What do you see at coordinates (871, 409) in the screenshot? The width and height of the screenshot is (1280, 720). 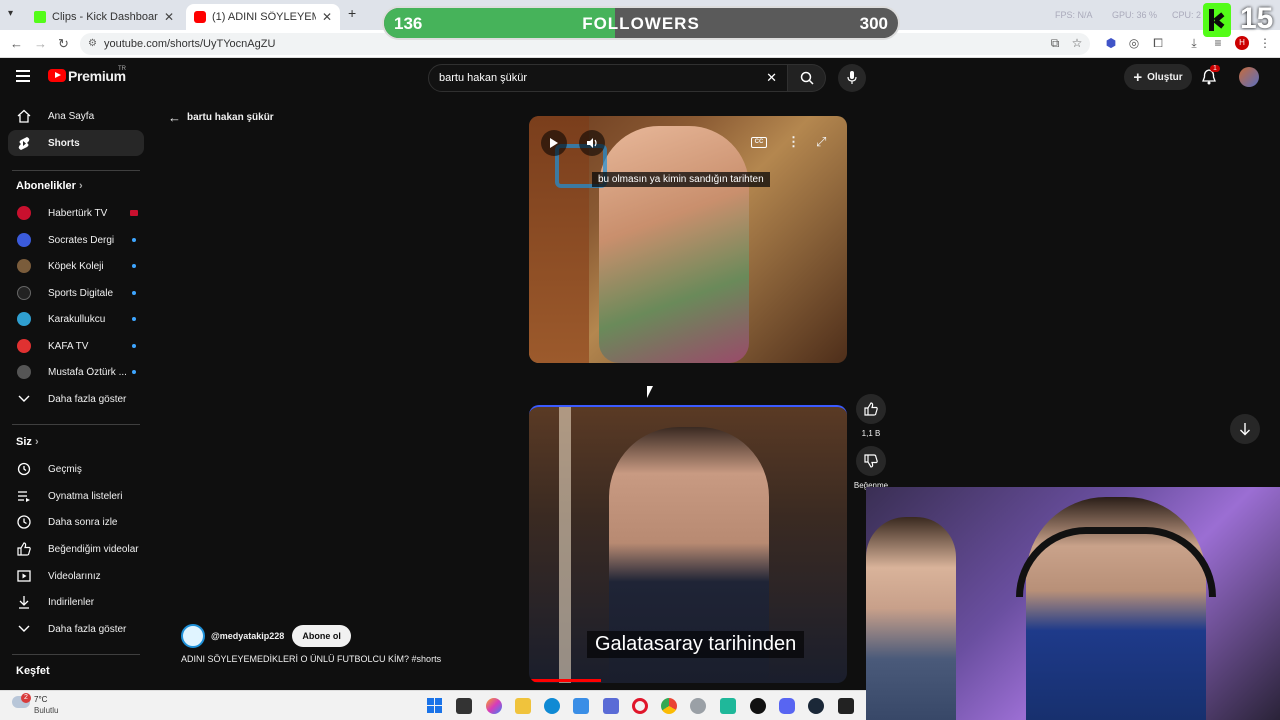 I see `like-button` at bounding box center [871, 409].